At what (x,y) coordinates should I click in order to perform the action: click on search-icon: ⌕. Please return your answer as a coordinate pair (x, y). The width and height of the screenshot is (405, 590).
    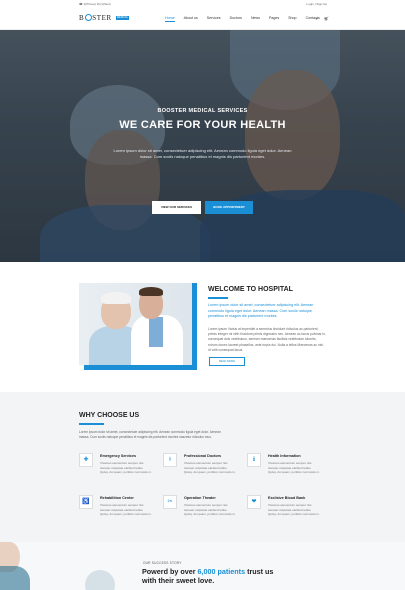
    Looking at the image, I should click on (317, 18).